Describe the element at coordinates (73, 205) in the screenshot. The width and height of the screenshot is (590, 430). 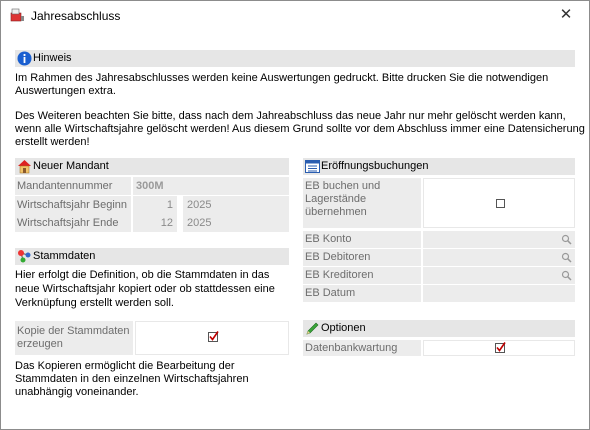
I see `wirtschaftsjahr-beginn-label: Wirtschaftsjahr Beginn` at that location.